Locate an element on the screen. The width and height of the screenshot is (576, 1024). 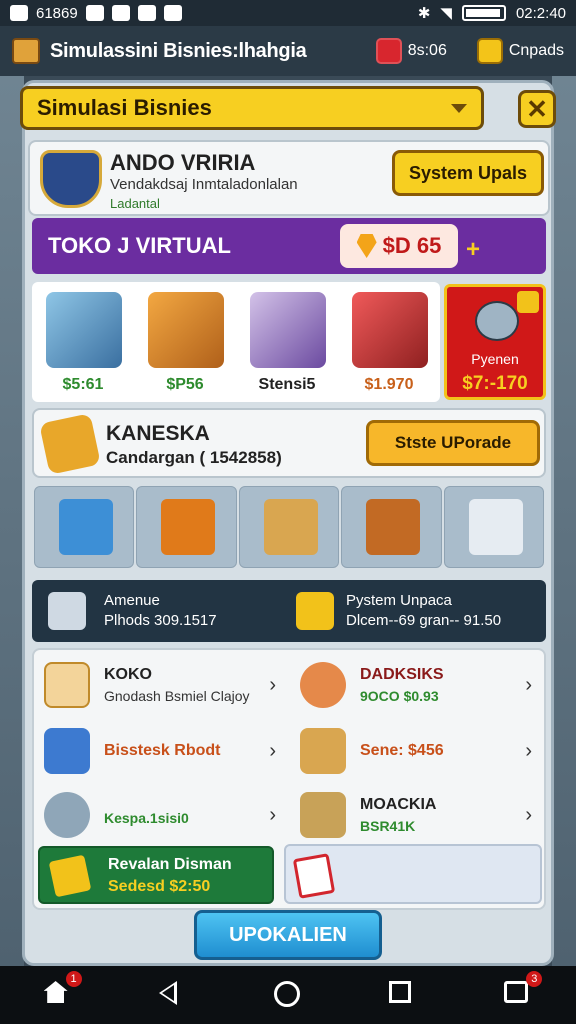
laptop-icon is located at coordinates (495, 527).